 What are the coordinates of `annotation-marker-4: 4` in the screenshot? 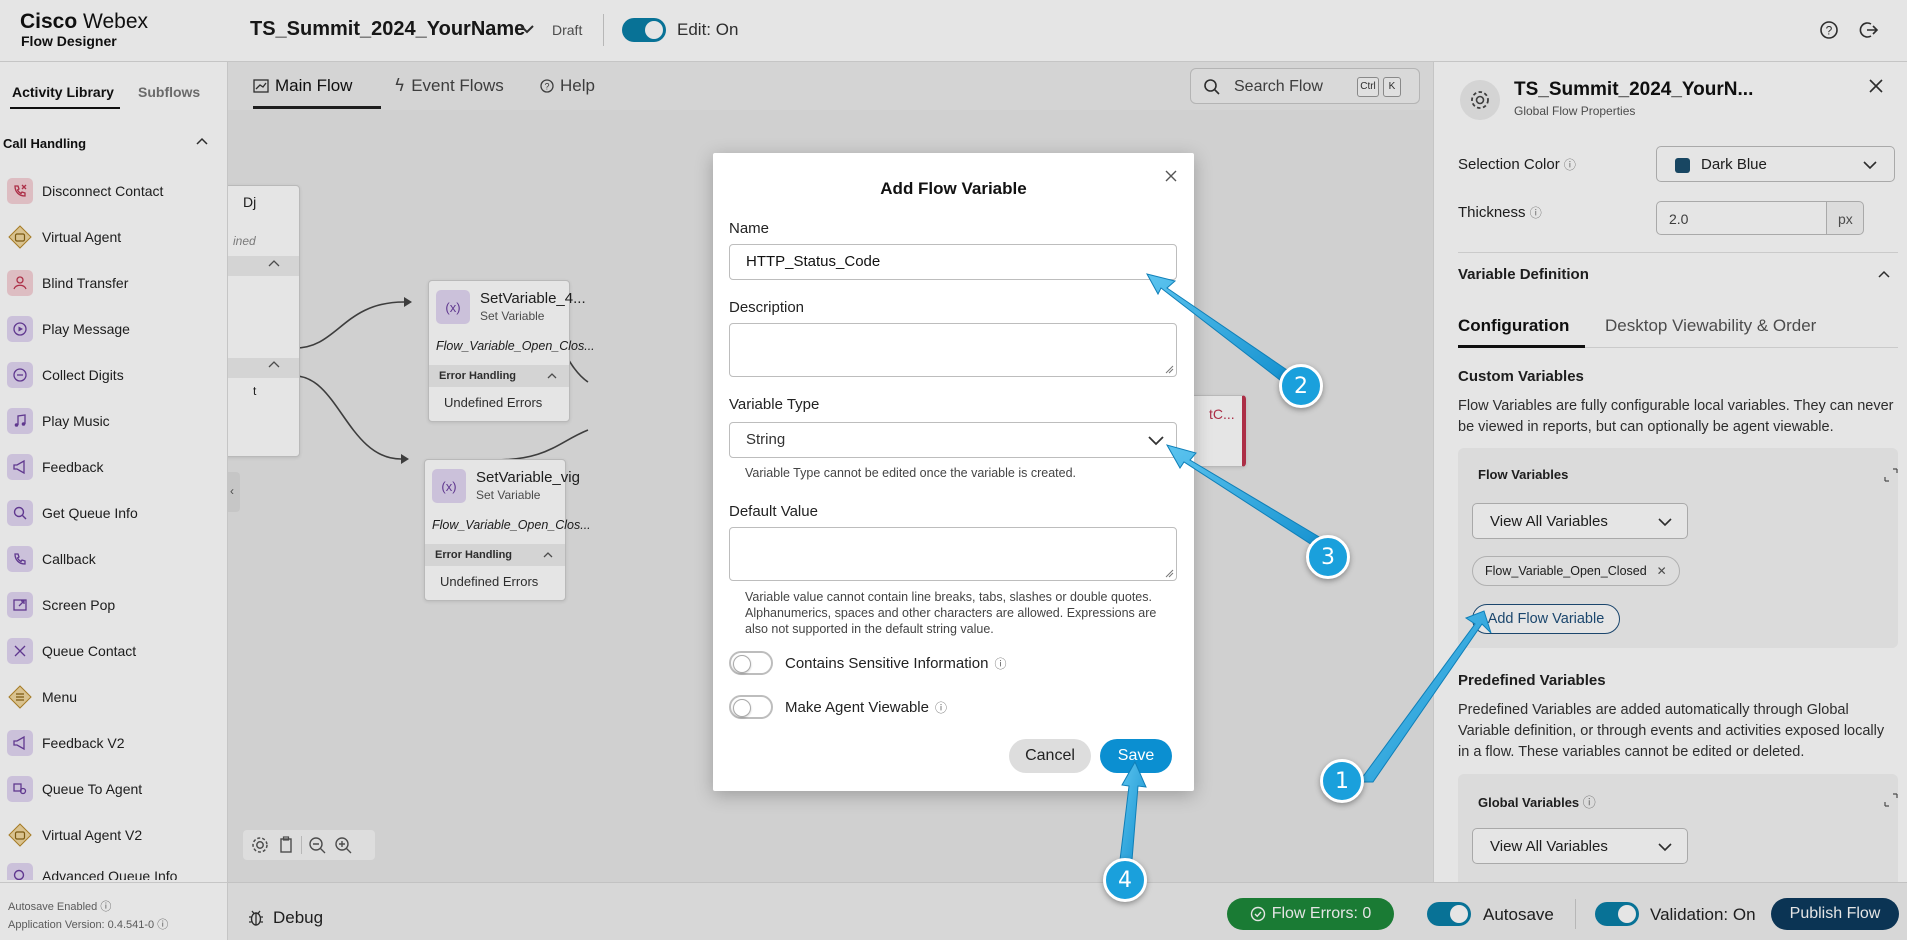 It's located at (1125, 880).